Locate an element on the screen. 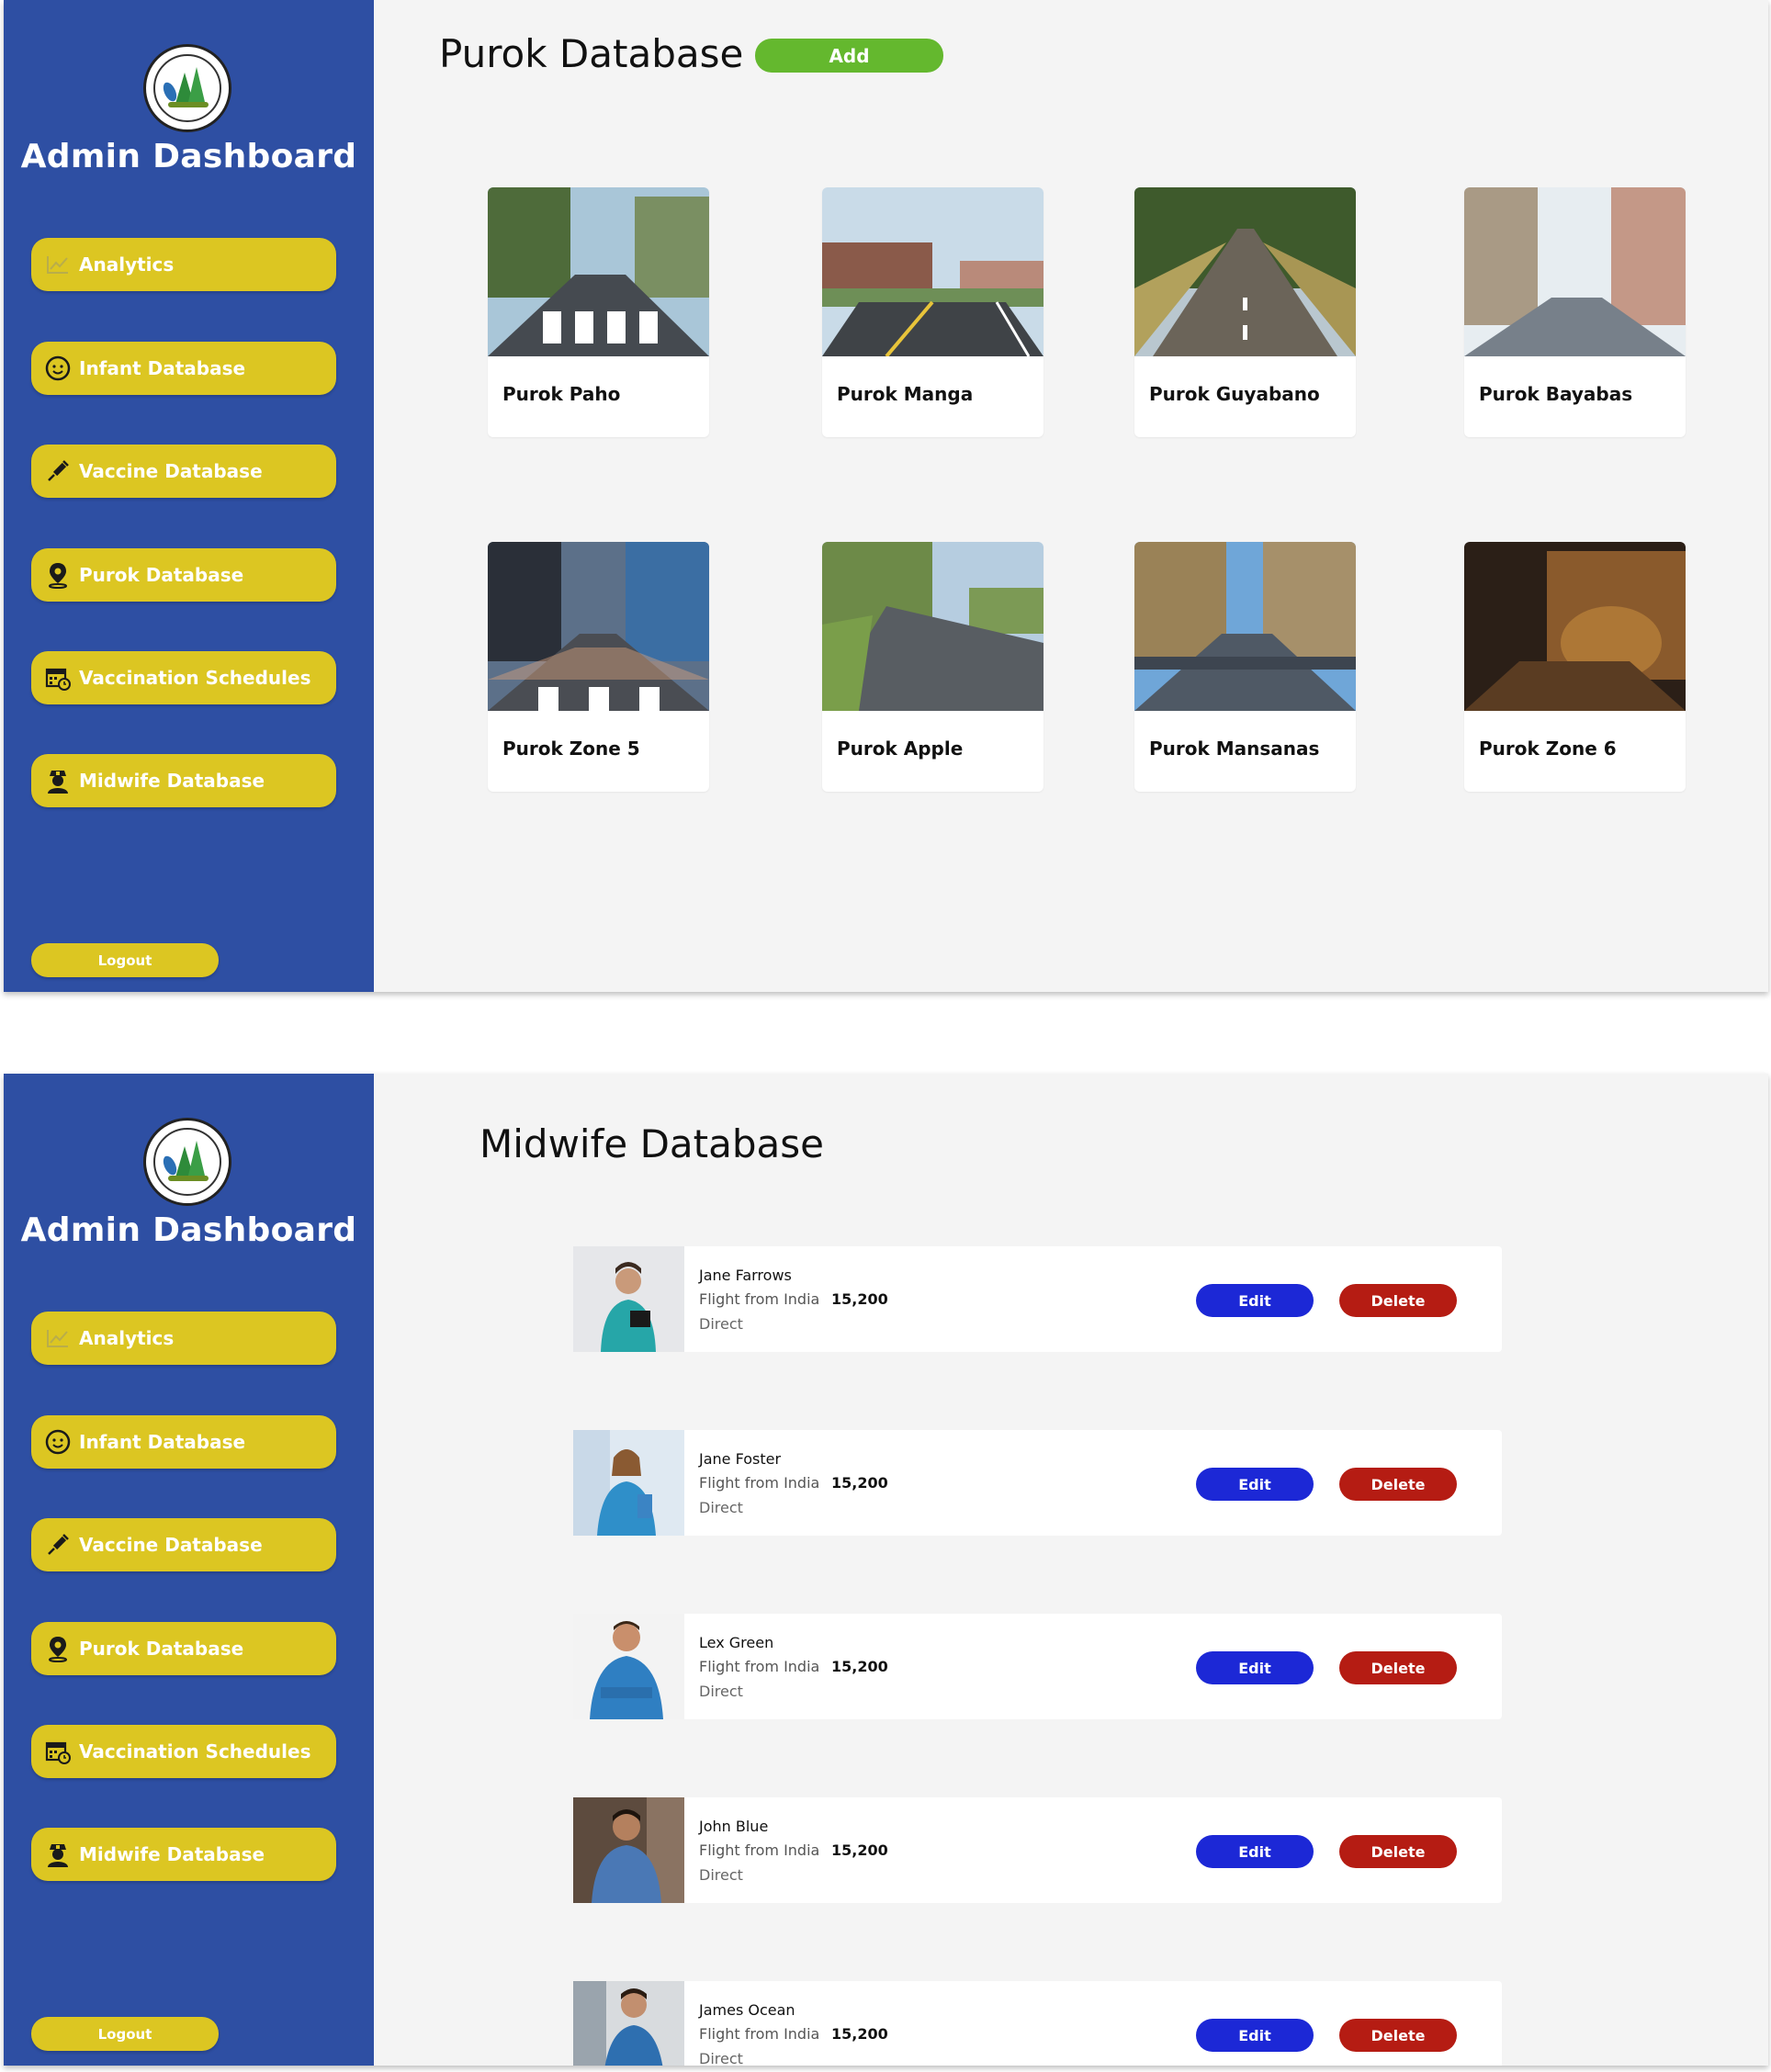 This screenshot has height=2072, width=1771. midwife-name: Lex Green is located at coordinates (736, 1642).